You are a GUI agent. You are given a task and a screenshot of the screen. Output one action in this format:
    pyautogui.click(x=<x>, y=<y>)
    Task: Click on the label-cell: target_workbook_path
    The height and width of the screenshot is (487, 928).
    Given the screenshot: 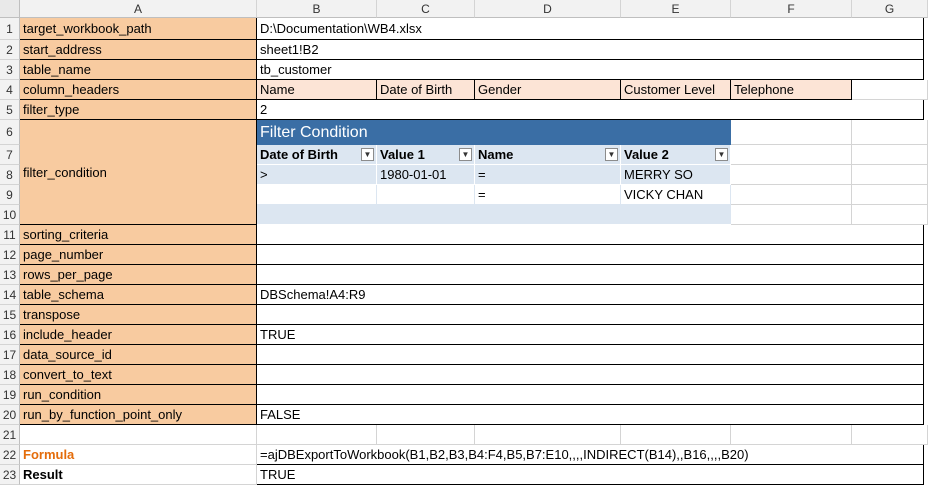 What is the action you would take?
    pyautogui.click(x=138, y=29)
    